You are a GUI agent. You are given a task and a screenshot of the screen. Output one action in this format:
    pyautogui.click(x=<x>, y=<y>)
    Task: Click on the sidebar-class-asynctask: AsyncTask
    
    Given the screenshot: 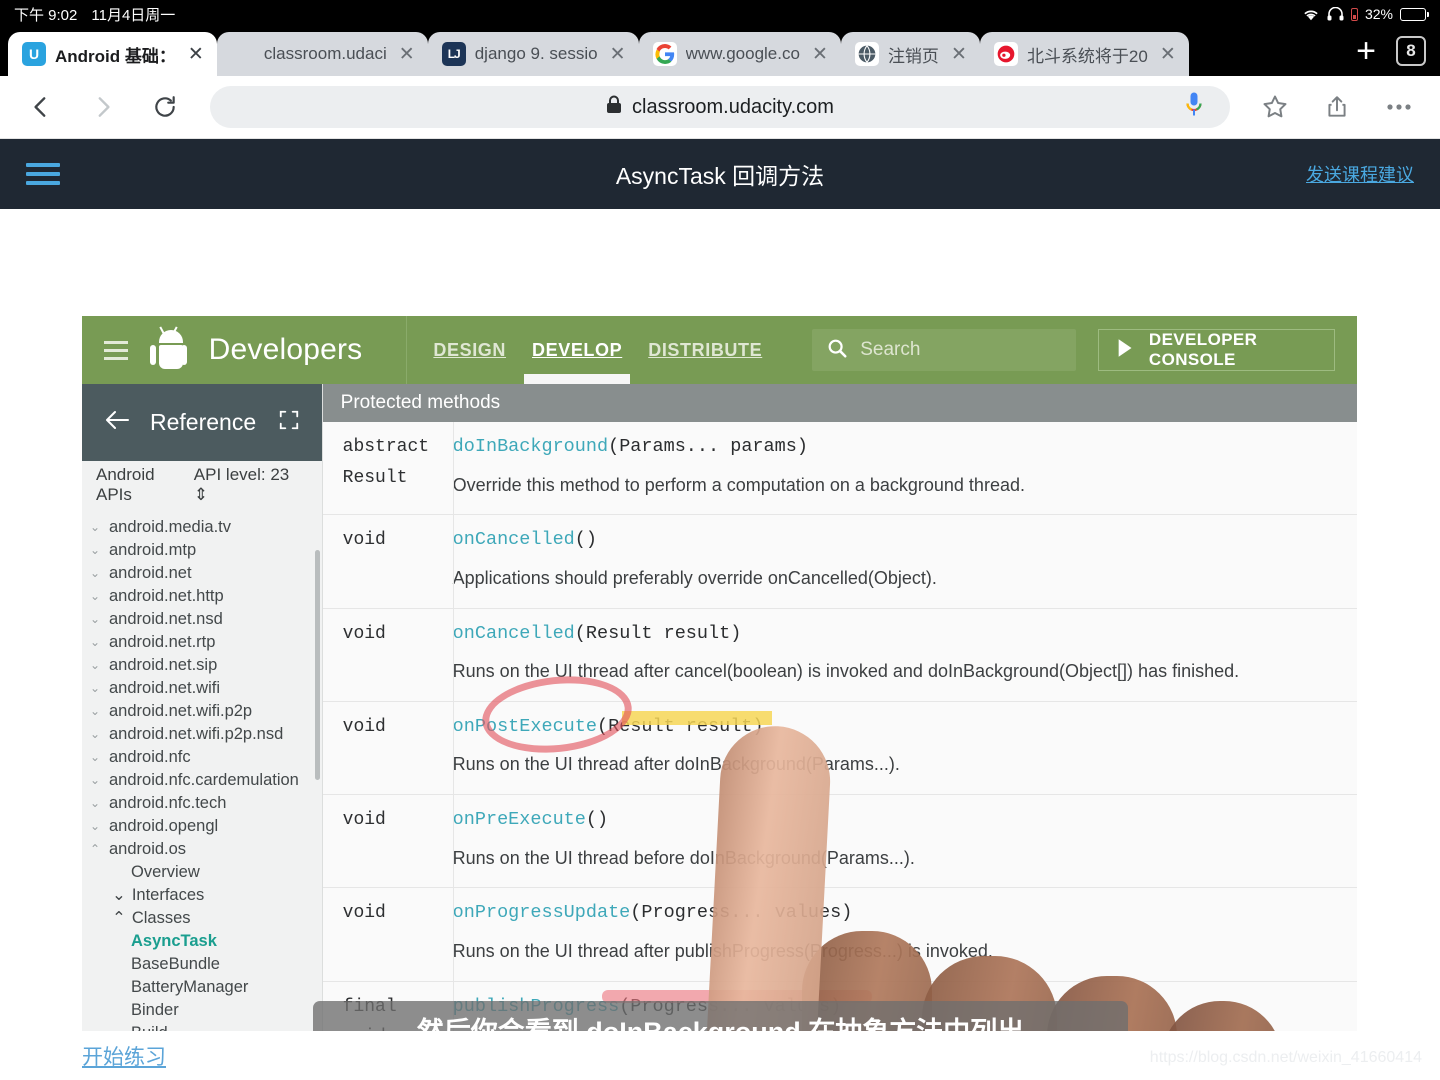 What is the action you would take?
    pyautogui.click(x=204, y=941)
    